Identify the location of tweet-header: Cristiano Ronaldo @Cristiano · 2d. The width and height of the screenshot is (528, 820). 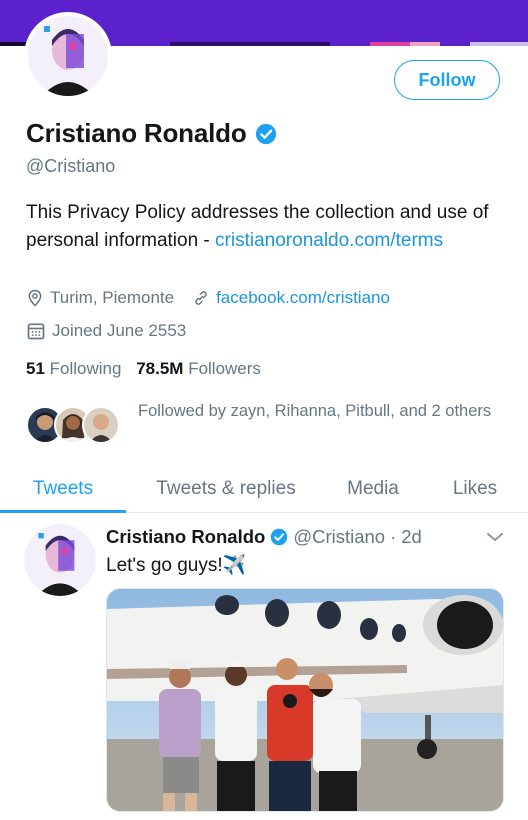
(264, 537).